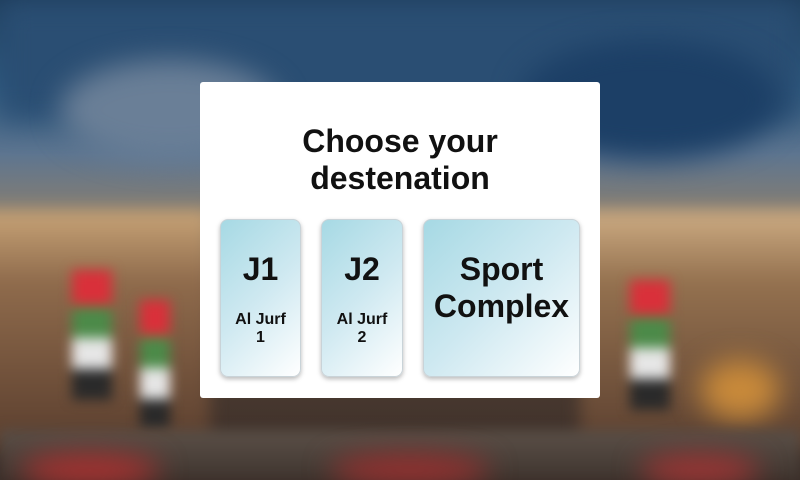 The image size is (800, 480). I want to click on destination-name: Al Jurf 2, so click(362, 329).